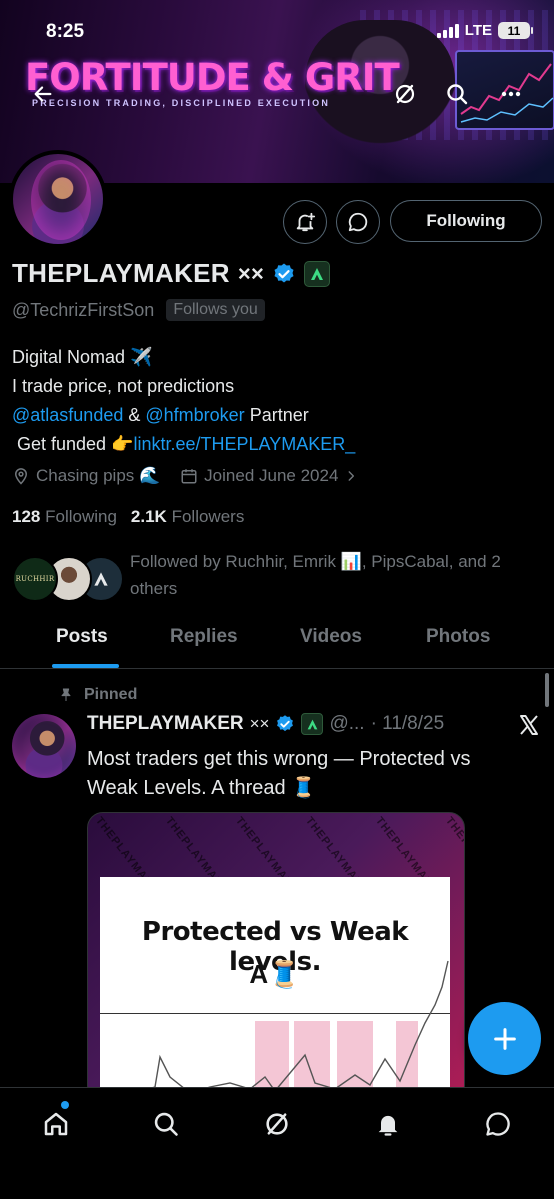  I want to click on followers-count: 2.1K, so click(148, 516).